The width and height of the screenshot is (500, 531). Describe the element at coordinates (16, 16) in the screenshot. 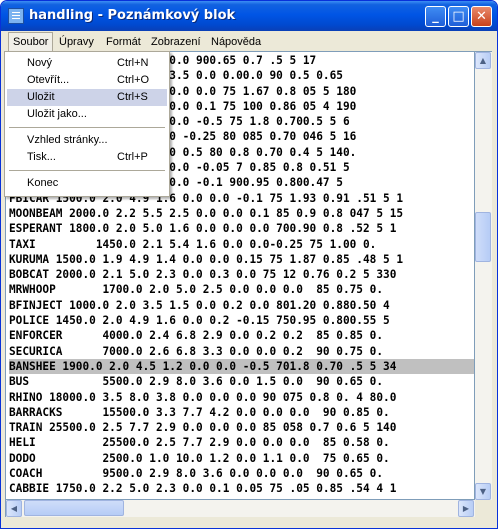

I see `notepad-icon` at that location.